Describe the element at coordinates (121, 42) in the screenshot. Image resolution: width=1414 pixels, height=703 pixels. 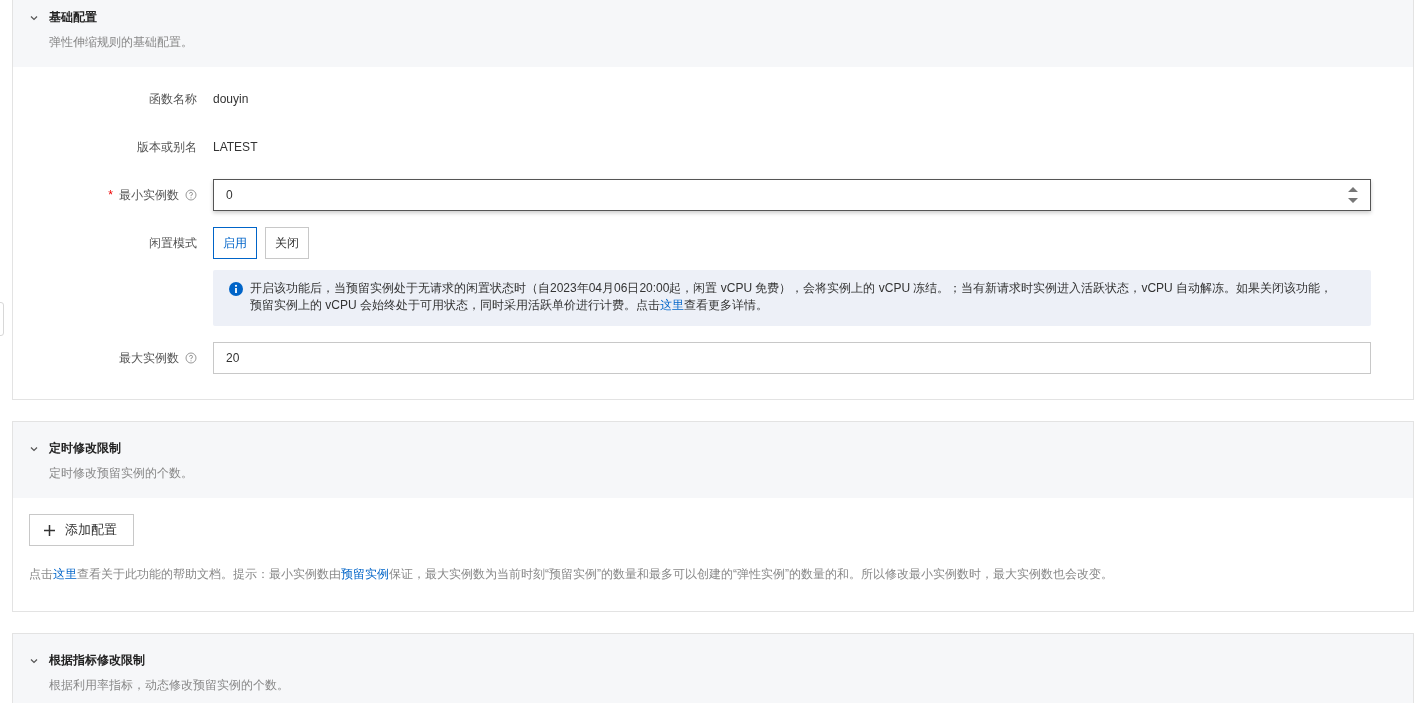
I see `section-description: 弹性伸缩规则的基础配置。` at that location.